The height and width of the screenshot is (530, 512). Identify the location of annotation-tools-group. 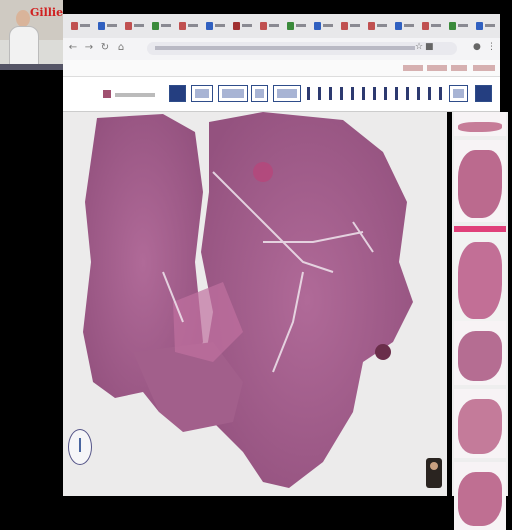
(376, 93).